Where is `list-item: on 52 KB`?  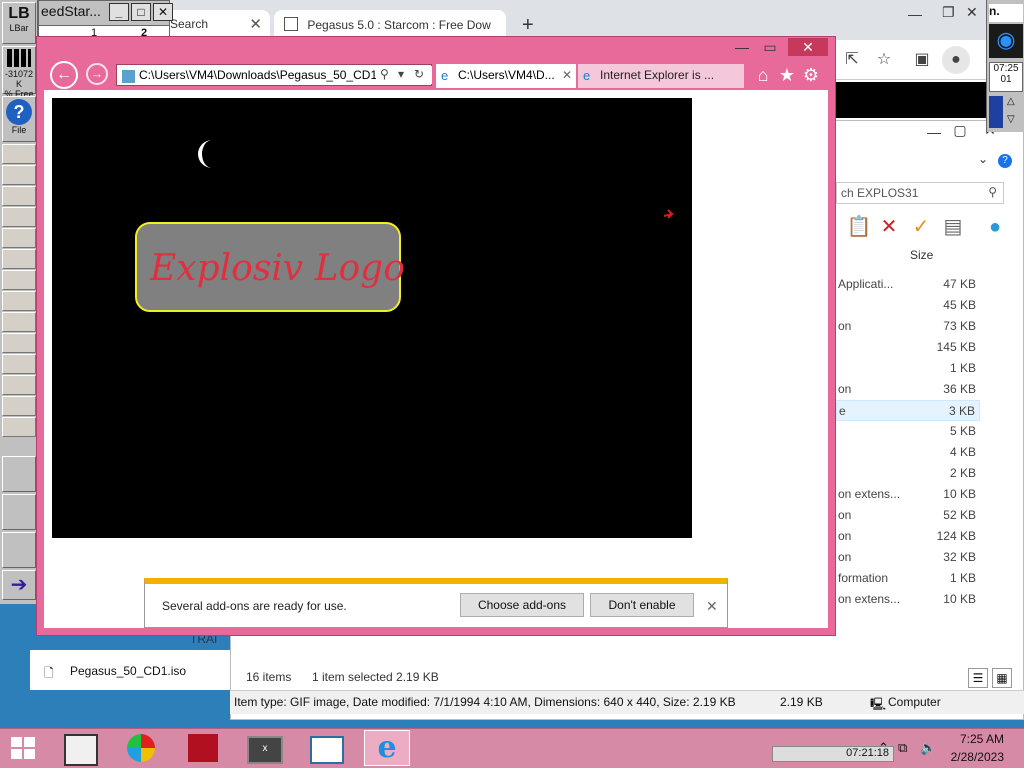 list-item: on 52 KB is located at coordinates (908, 515).